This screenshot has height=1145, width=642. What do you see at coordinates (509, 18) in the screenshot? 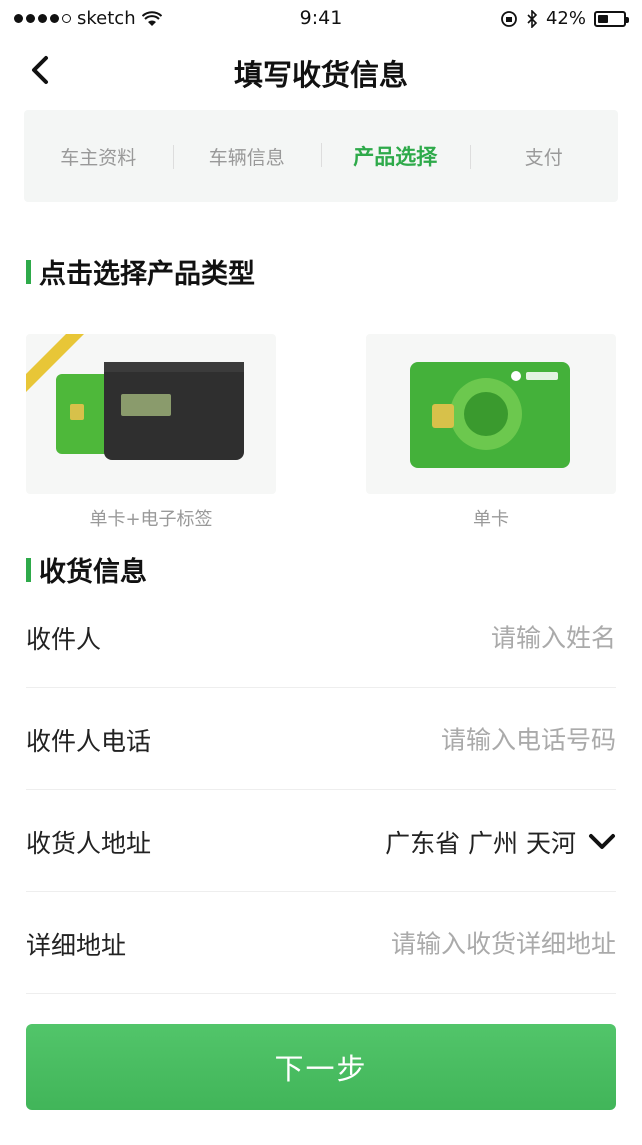
I see `orientation-lock-icon` at bounding box center [509, 18].